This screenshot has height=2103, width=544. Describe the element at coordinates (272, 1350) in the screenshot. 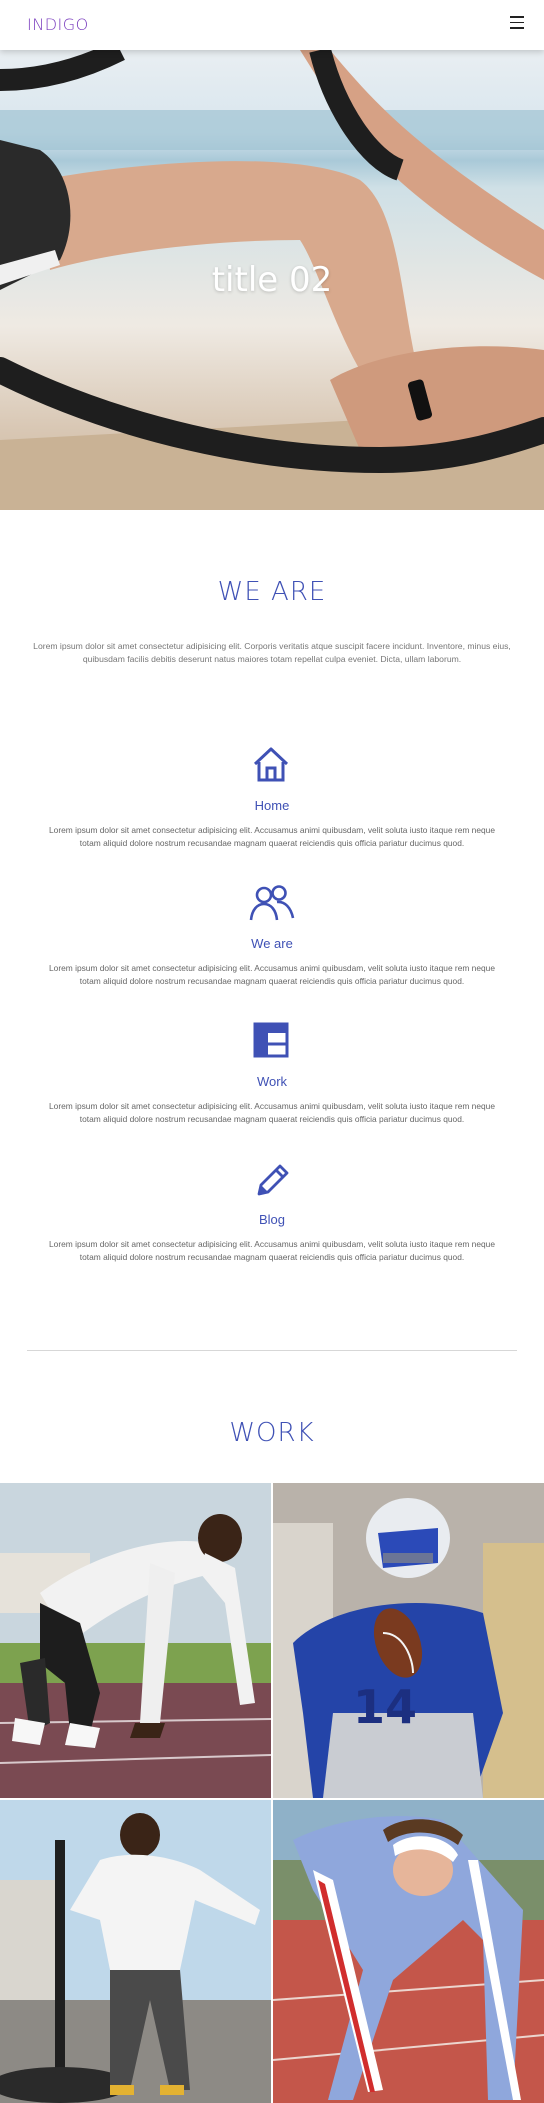

I see `section-divider` at that location.